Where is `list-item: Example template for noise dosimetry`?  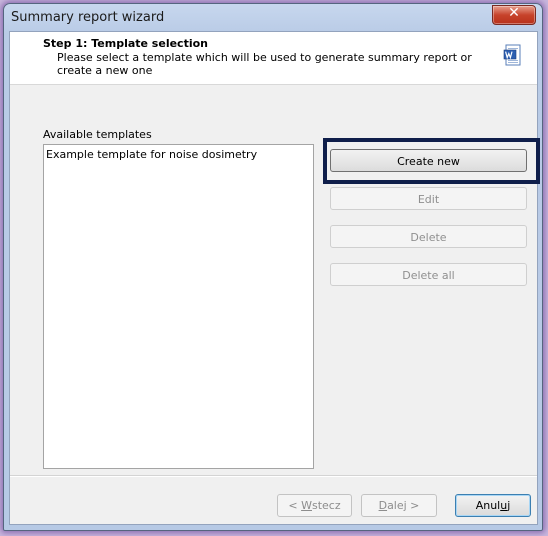
list-item: Example template for noise dosimetry is located at coordinates (151, 154).